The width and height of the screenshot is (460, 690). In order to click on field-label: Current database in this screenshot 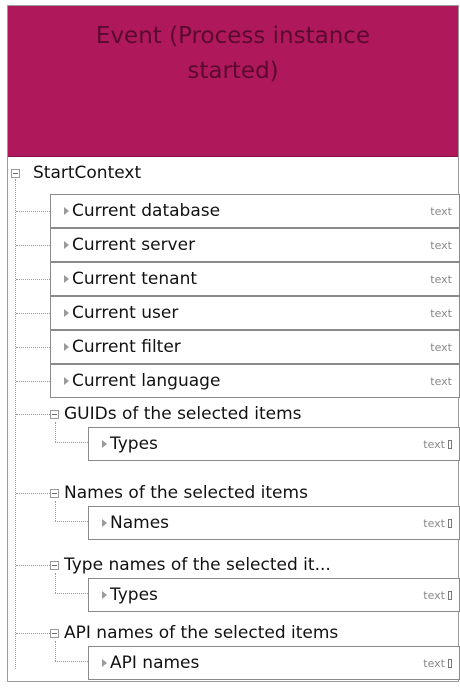, I will do `click(146, 211)`.